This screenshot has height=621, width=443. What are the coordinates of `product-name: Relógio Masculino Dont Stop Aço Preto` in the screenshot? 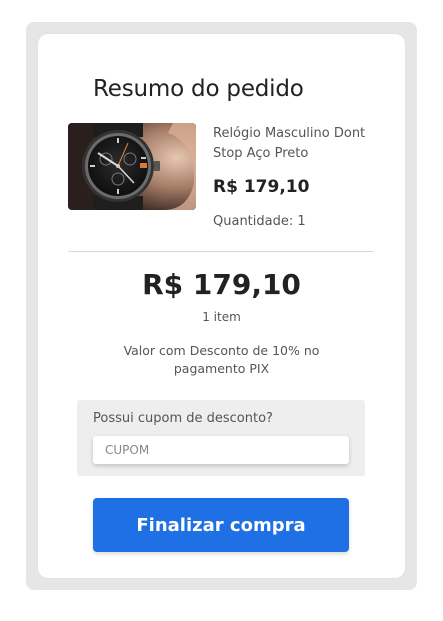 It's located at (289, 143).